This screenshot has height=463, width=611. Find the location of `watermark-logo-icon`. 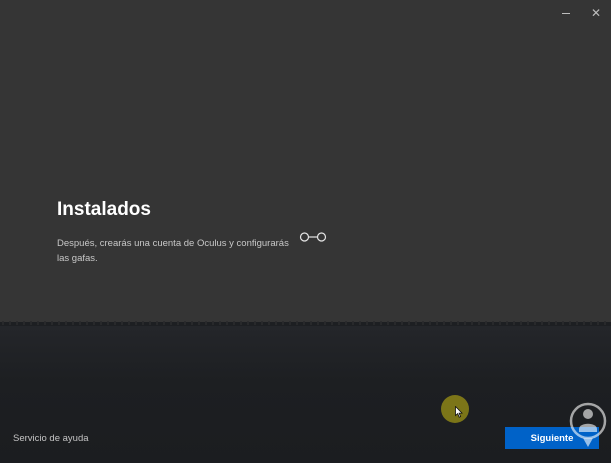

watermark-logo-icon is located at coordinates (588, 424).